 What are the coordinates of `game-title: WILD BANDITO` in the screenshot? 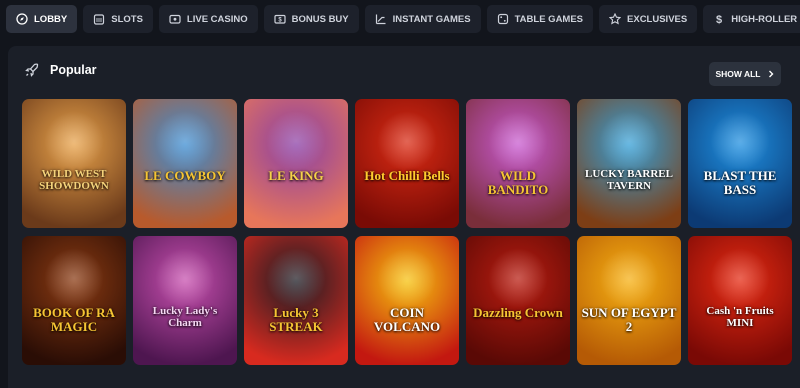 It's located at (518, 182).